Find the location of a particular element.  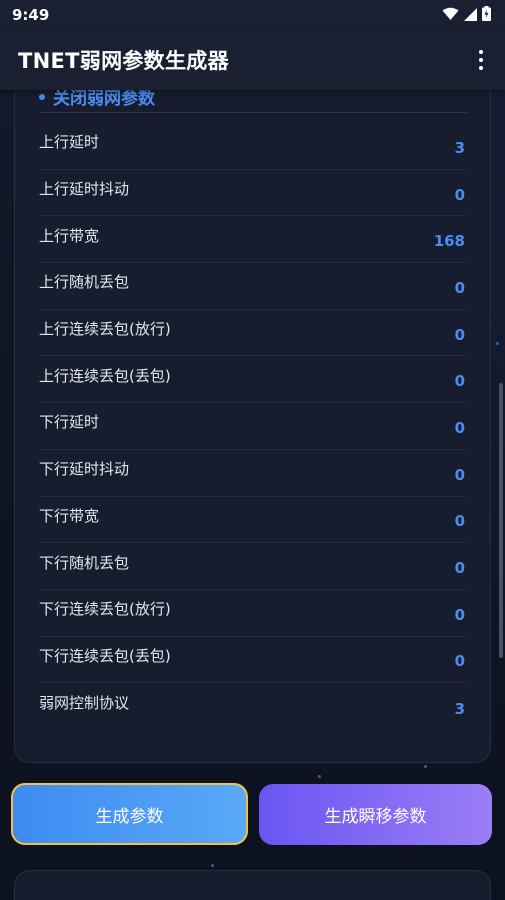

param-label: 上行连续丢包(丢包) is located at coordinates (105, 375).